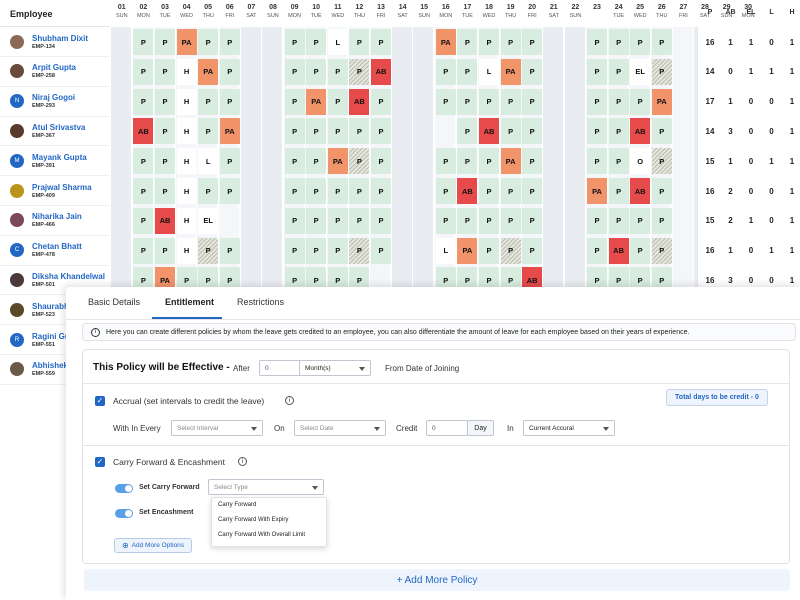  Describe the element at coordinates (57, 247) in the screenshot. I see `employee-name: Chetan Bhatt` at that location.